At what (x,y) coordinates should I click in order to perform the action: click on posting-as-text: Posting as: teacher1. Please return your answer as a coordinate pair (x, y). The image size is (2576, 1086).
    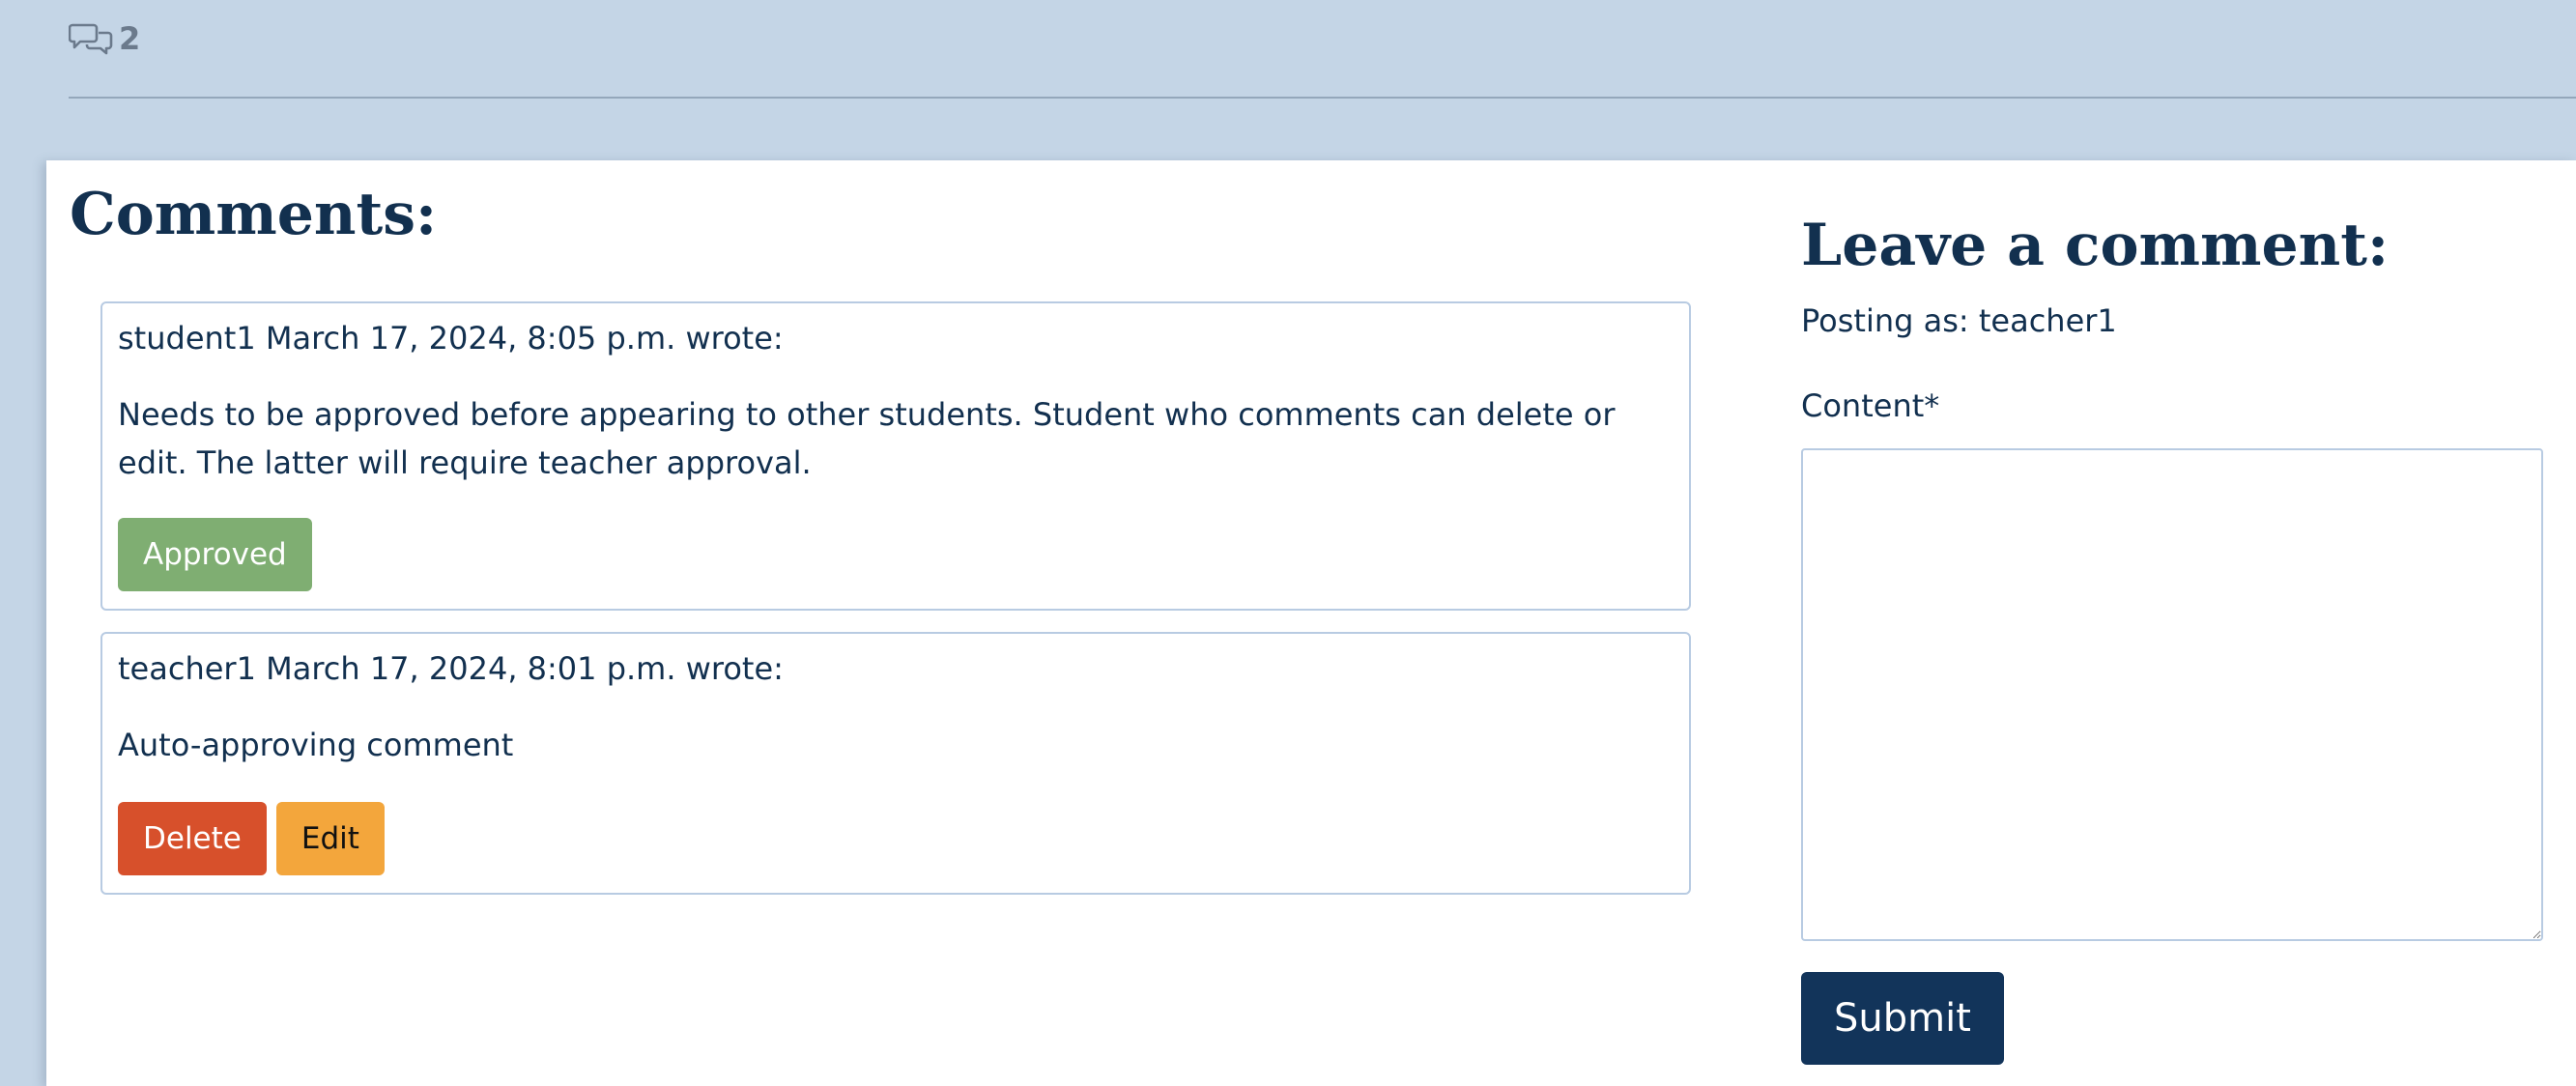
    Looking at the image, I should click on (1959, 320).